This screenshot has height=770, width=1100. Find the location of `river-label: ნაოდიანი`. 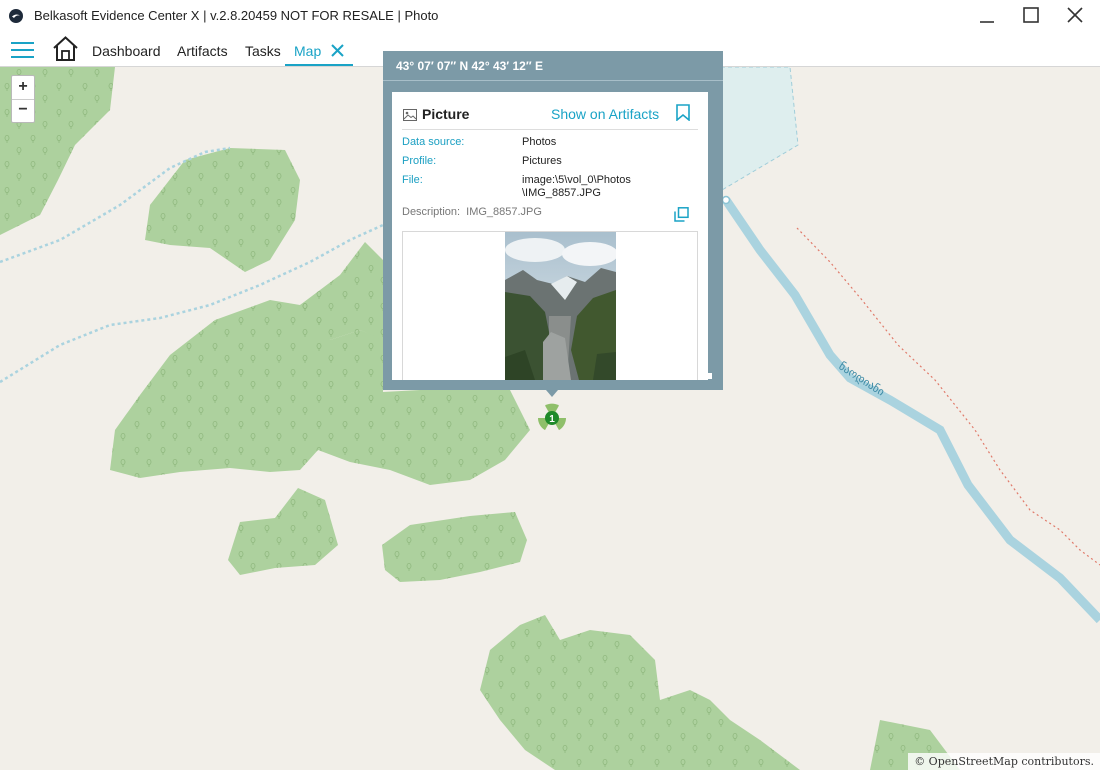

river-label: ნაოდიანი is located at coordinates (861, 379).